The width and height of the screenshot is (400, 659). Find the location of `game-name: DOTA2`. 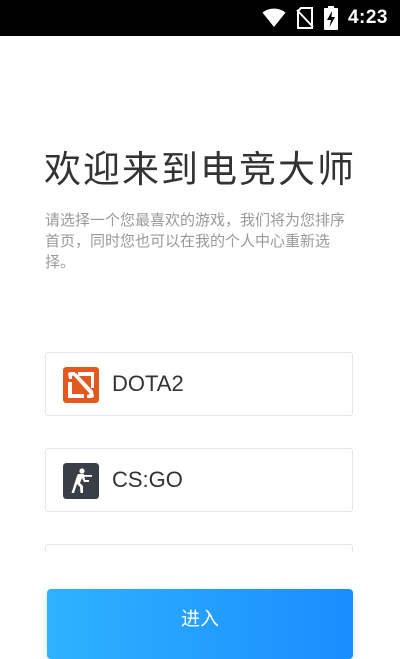

game-name: DOTA2 is located at coordinates (148, 383).